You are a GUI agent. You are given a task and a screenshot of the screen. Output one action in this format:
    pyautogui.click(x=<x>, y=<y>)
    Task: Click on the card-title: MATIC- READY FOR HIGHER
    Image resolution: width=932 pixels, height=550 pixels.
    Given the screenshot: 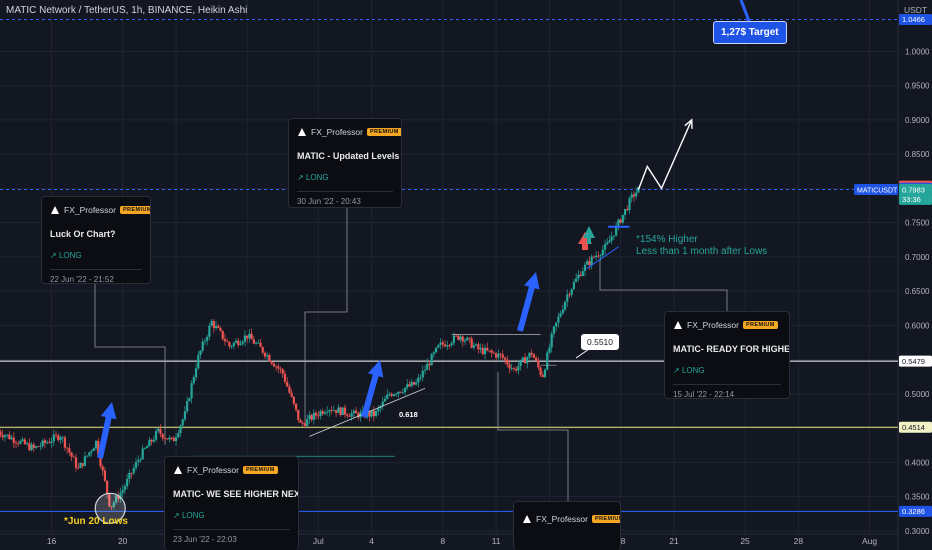 What is the action you would take?
    pyautogui.click(x=731, y=349)
    